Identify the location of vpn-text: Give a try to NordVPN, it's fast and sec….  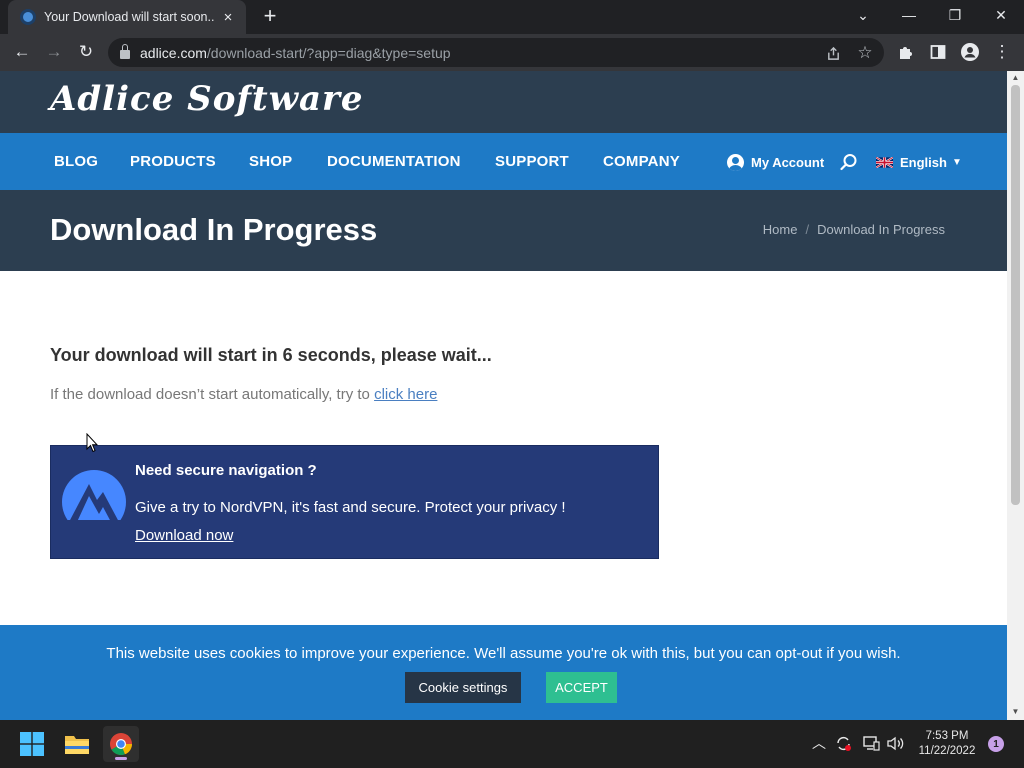
(350, 507).